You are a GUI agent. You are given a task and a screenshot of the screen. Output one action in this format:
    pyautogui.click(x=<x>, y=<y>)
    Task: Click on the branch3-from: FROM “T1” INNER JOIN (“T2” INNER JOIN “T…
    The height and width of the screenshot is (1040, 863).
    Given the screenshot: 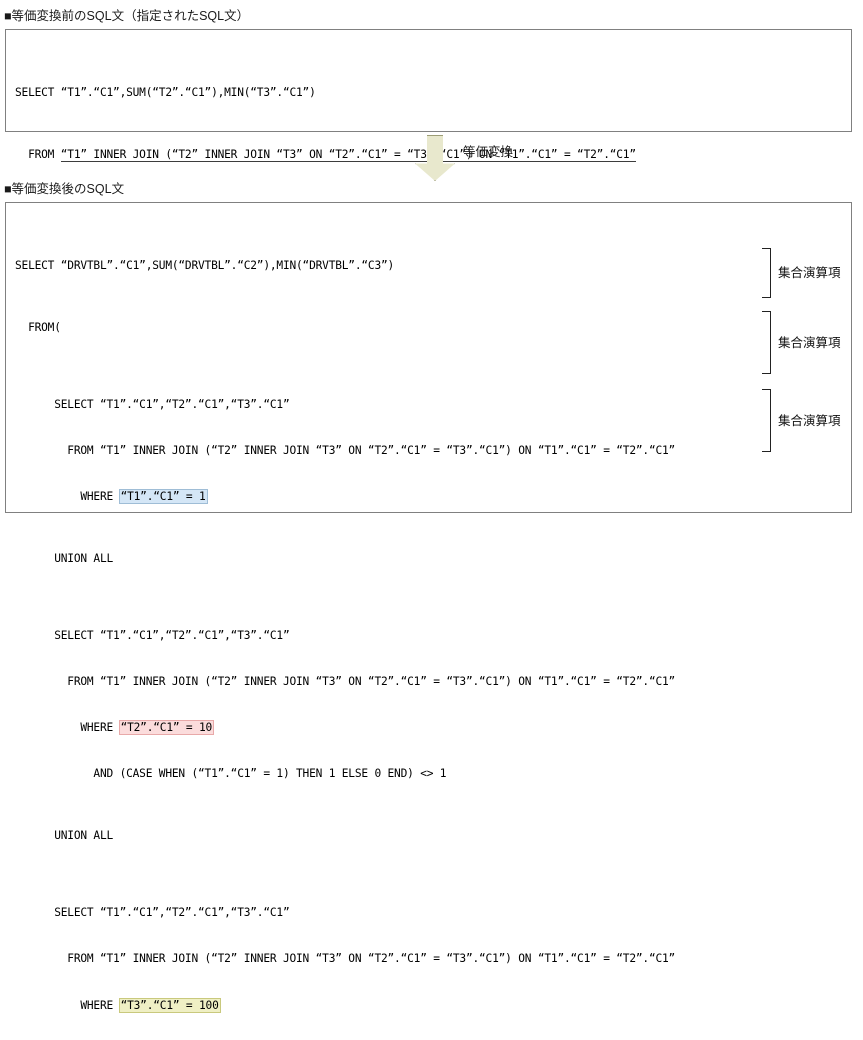 What is the action you would take?
    pyautogui.click(x=345, y=959)
    